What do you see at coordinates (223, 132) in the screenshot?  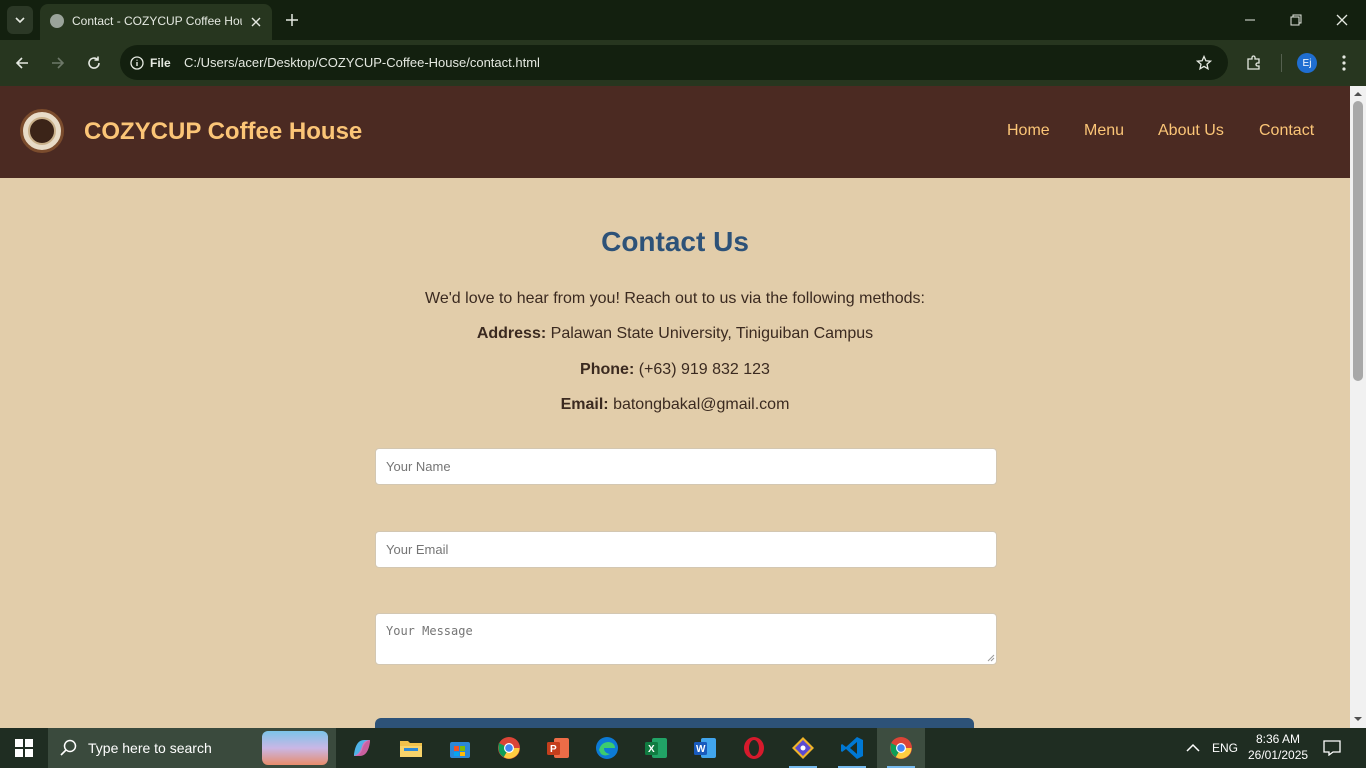 I see `site-title: COZYCUP Coffee House` at bounding box center [223, 132].